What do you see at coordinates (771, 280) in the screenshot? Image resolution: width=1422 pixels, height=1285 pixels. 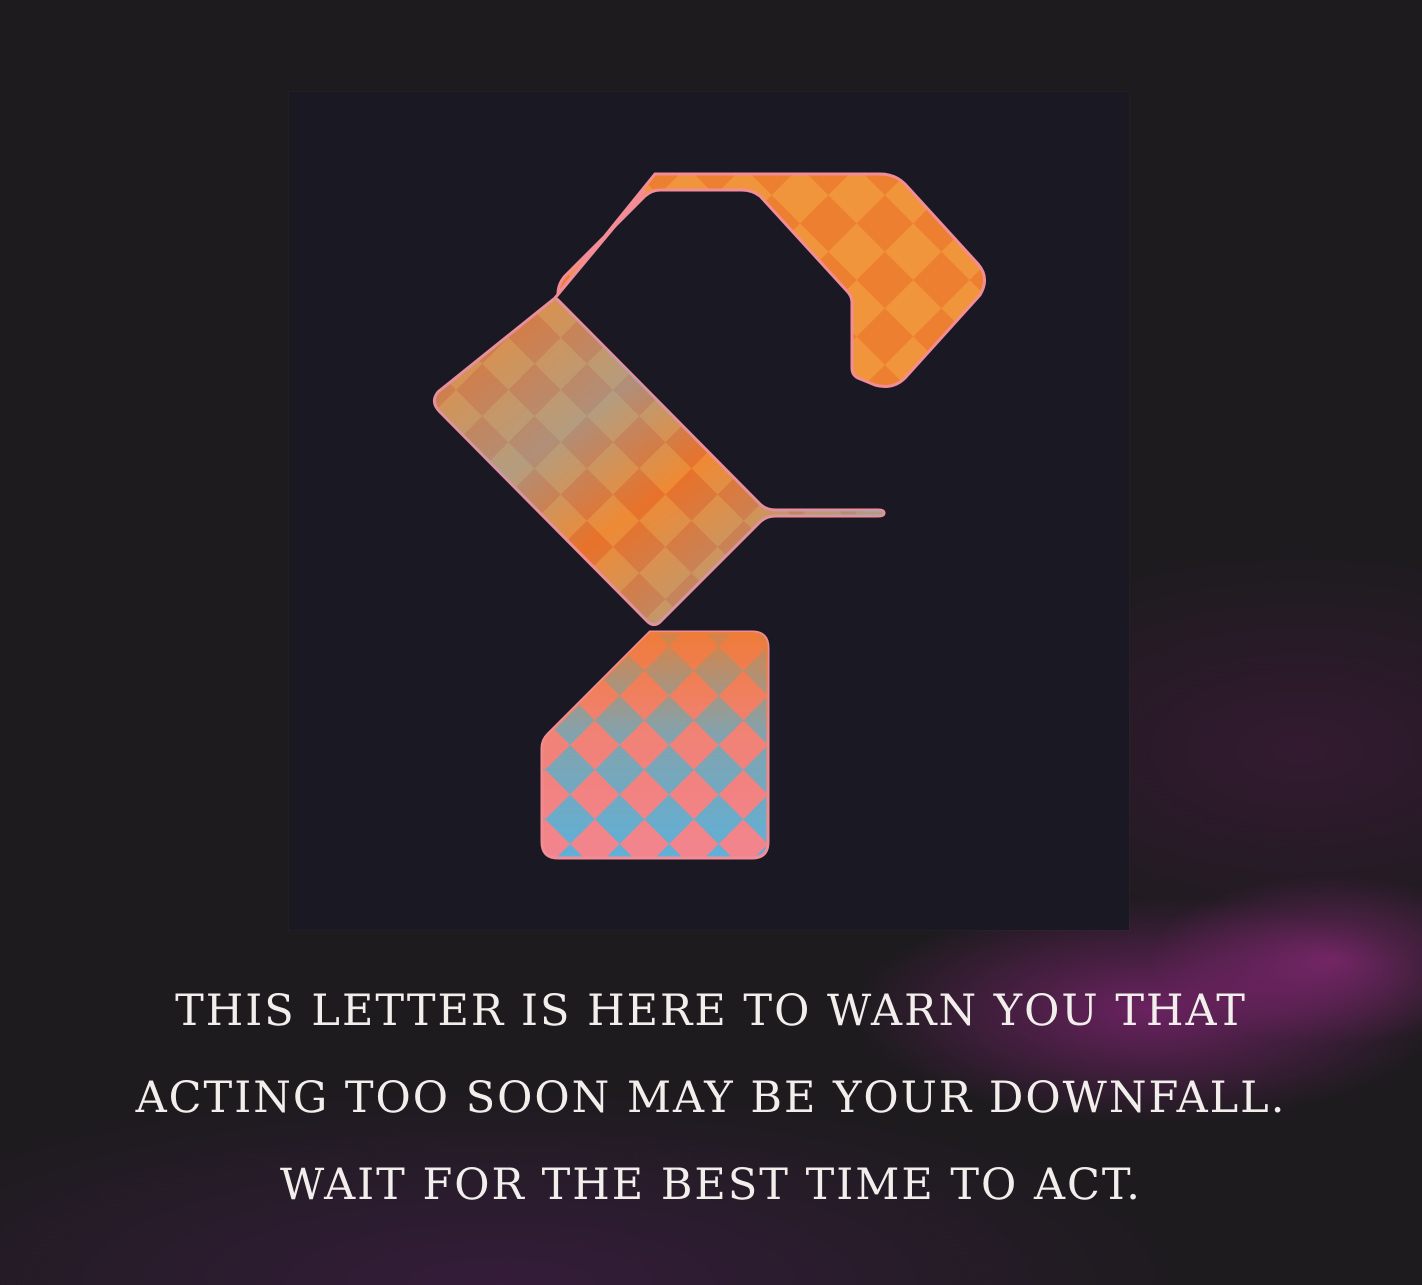 I see `letter-top-arm` at bounding box center [771, 280].